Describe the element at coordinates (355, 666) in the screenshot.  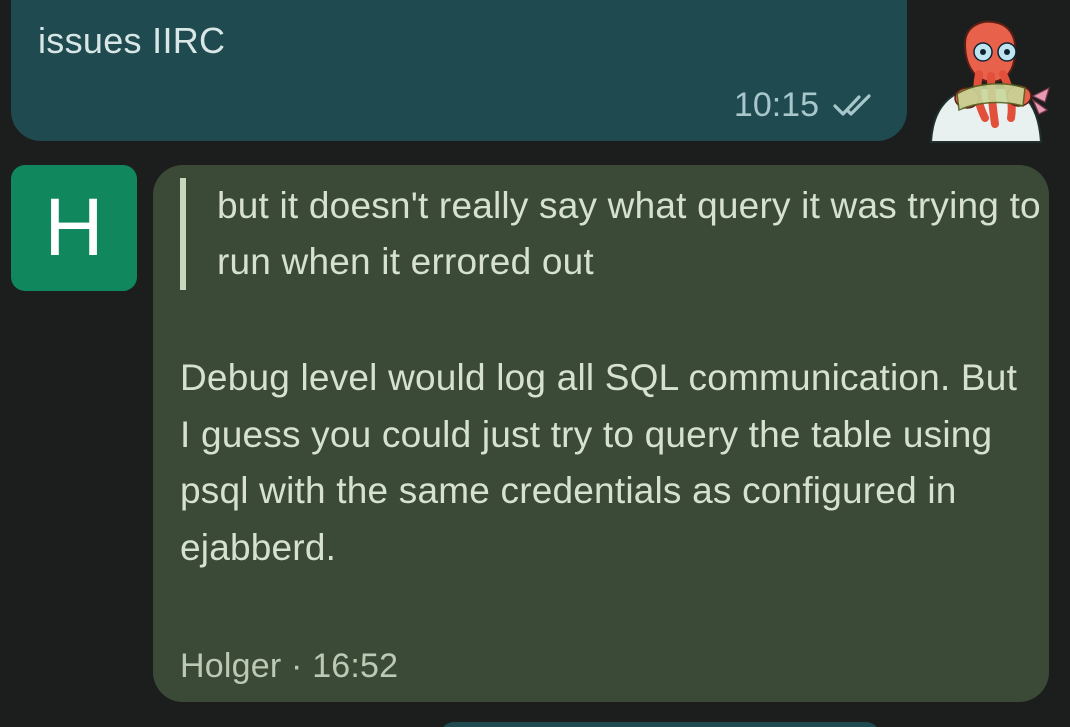
I see `message-time: 16:52` at that location.